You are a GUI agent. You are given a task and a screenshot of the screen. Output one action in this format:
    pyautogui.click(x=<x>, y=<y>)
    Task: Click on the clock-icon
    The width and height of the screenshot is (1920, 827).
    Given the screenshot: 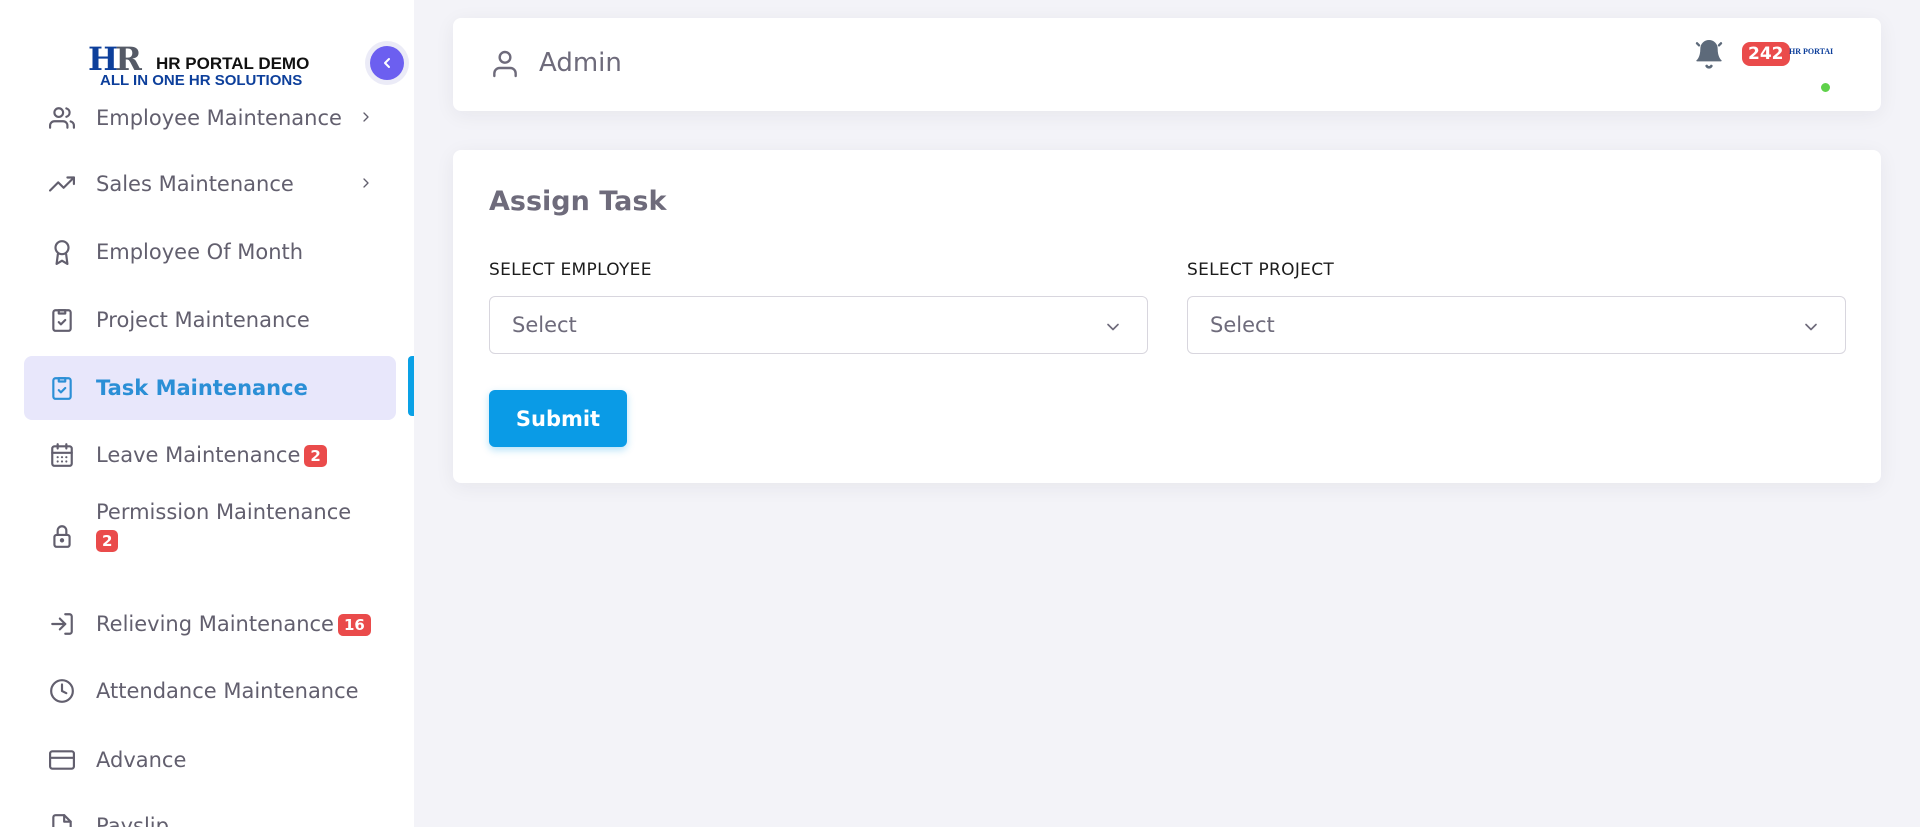 What is the action you would take?
    pyautogui.click(x=62, y=691)
    